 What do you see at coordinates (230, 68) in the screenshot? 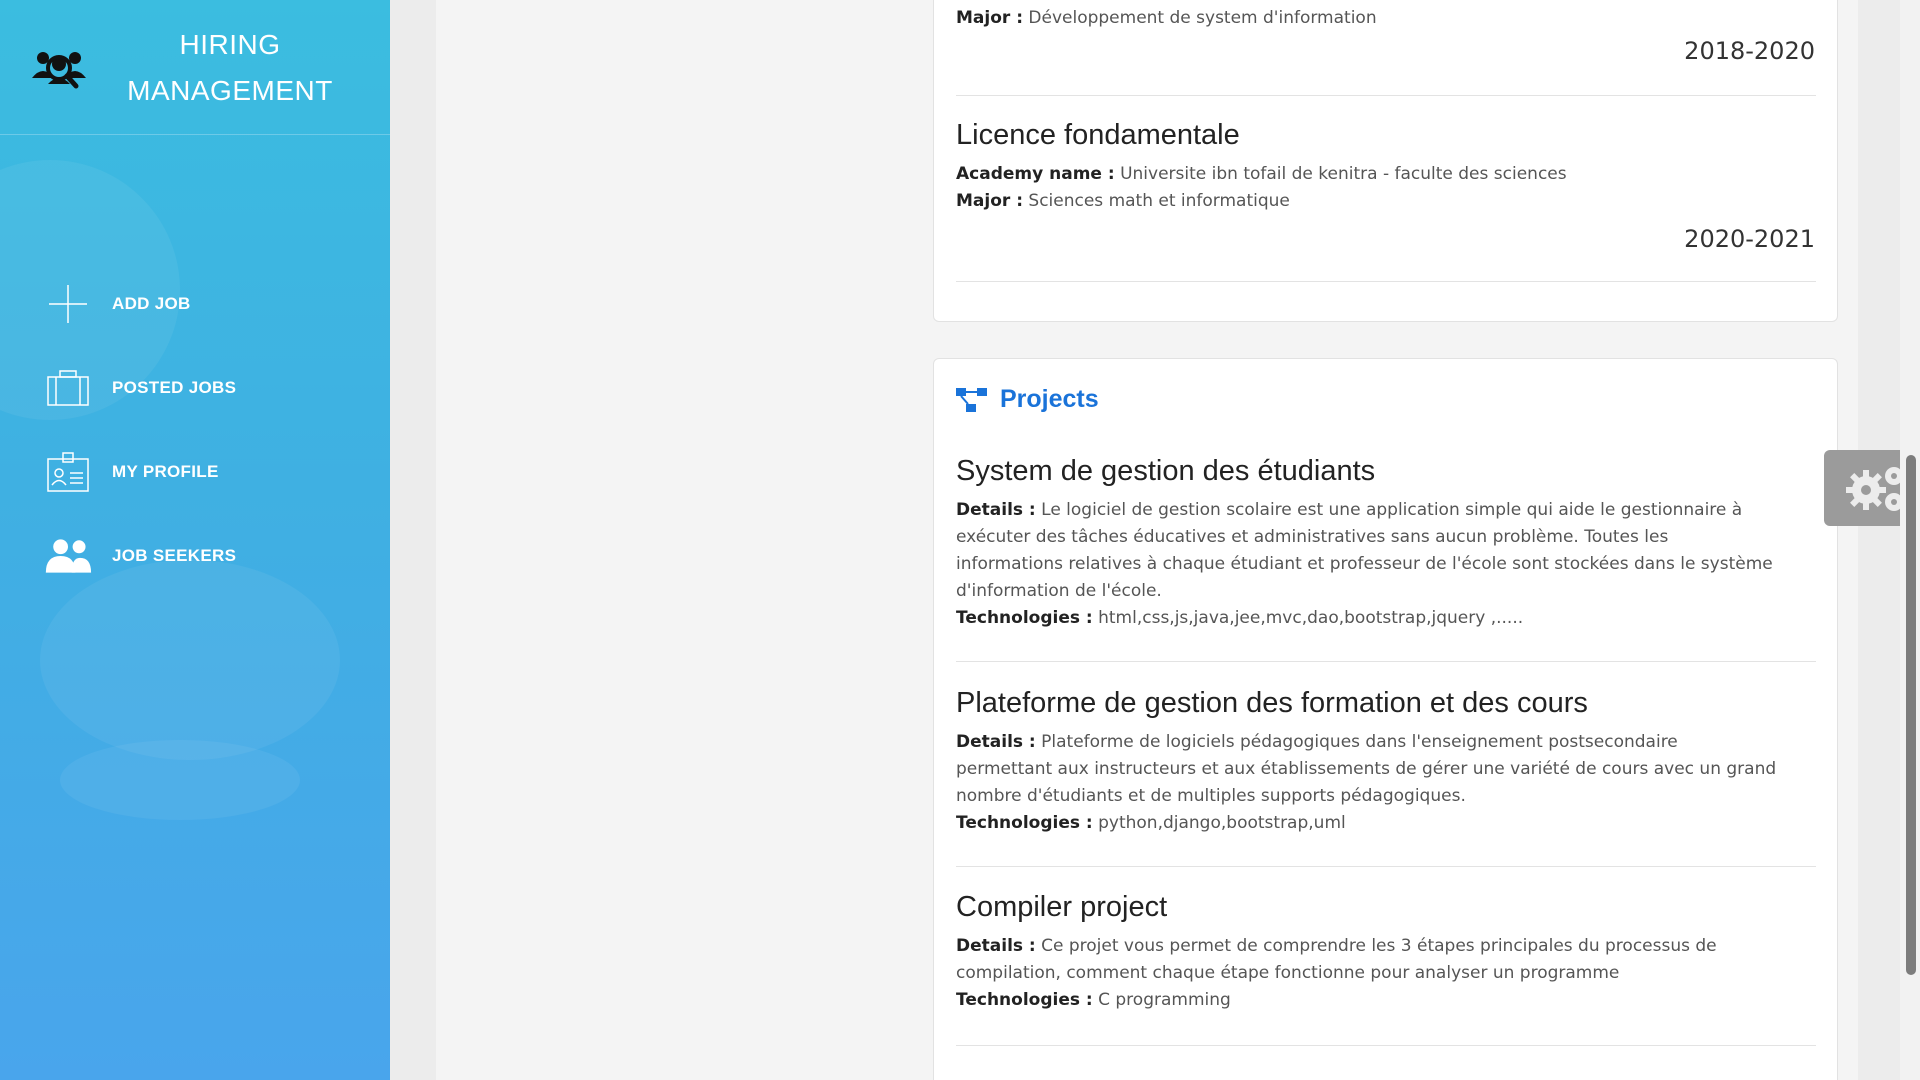
I see `brand-title: HIRING MANAGEMENT` at bounding box center [230, 68].